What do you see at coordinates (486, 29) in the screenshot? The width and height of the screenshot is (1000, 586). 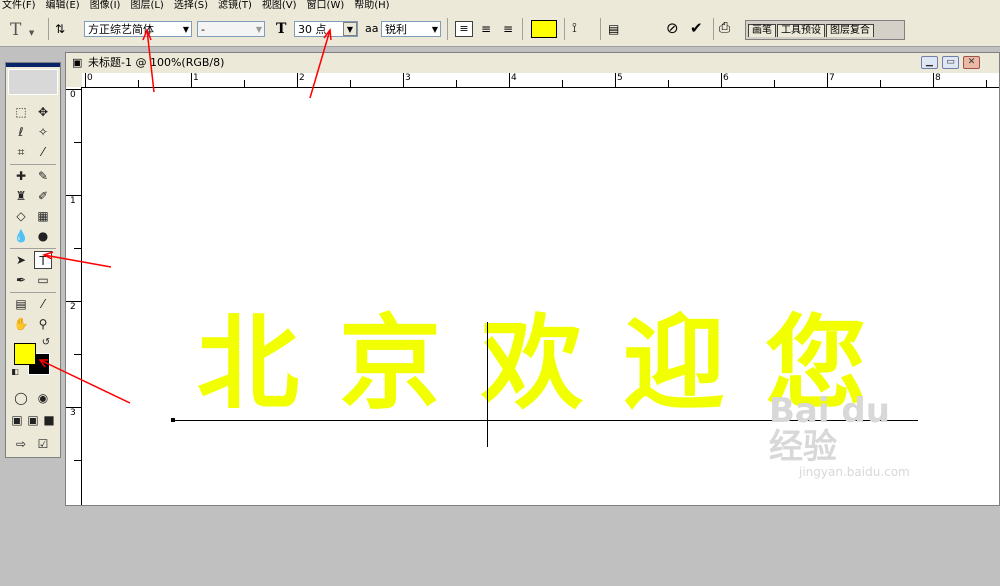 I see `align-center-button: ≡` at bounding box center [486, 29].